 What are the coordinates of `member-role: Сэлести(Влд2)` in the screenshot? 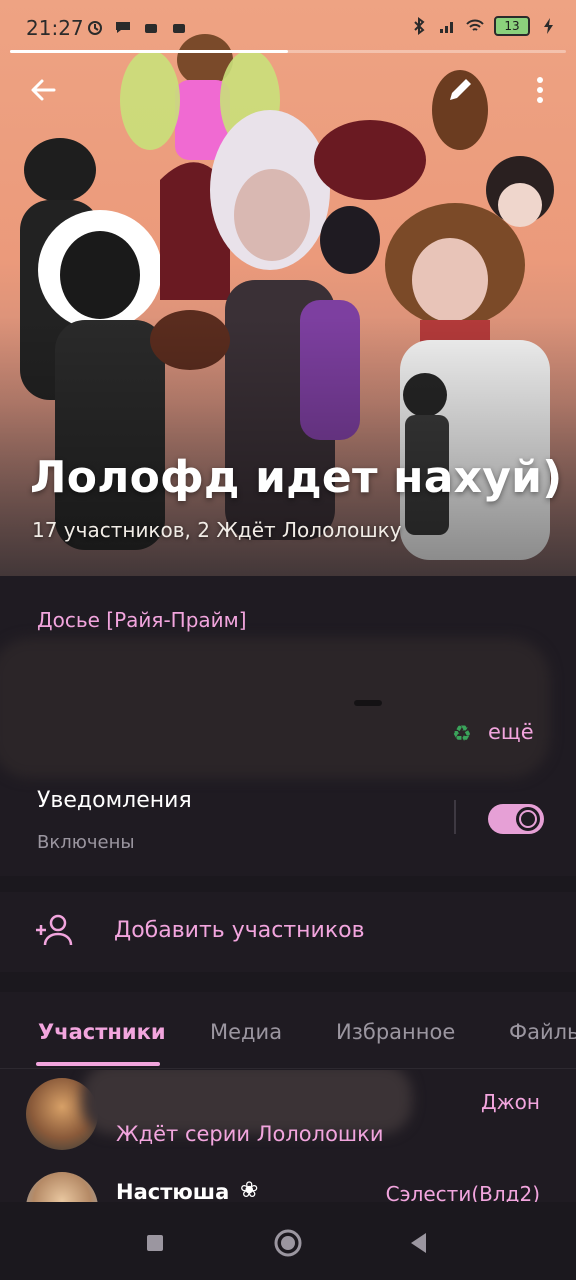 It's located at (462, 1192).